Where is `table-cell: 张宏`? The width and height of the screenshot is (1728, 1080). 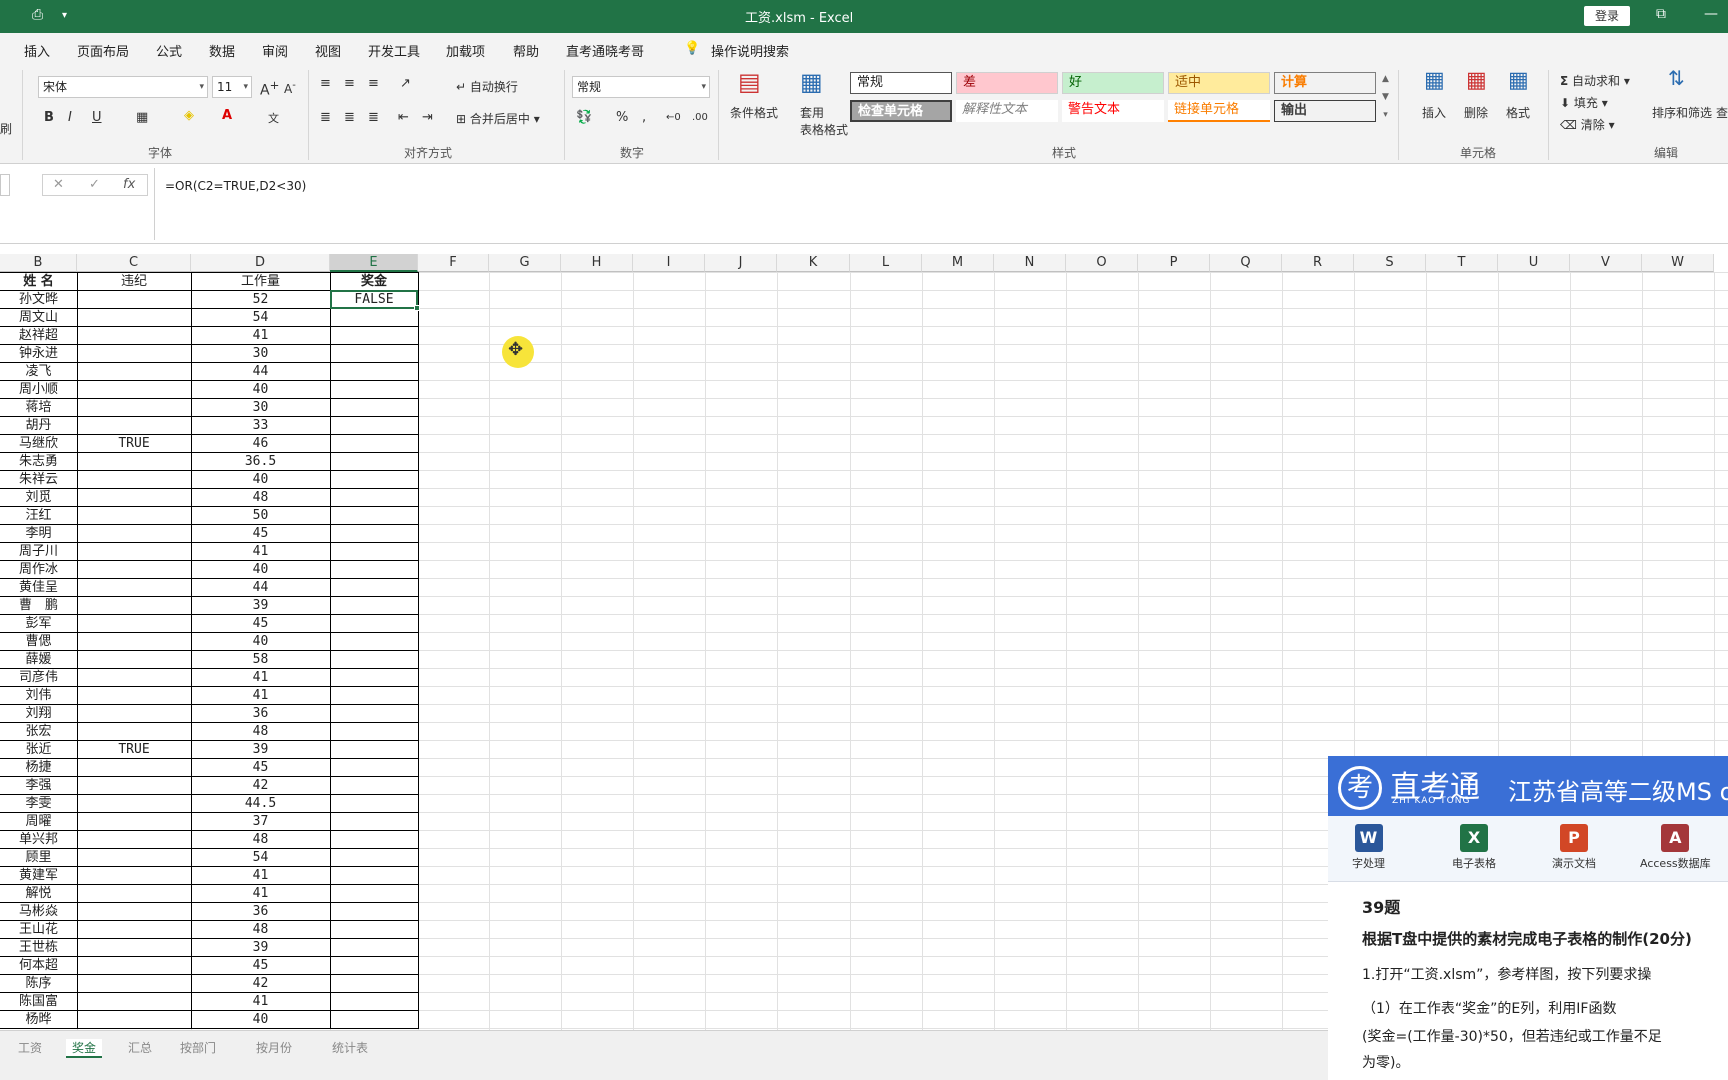
table-cell: 张宏 is located at coordinates (38, 732).